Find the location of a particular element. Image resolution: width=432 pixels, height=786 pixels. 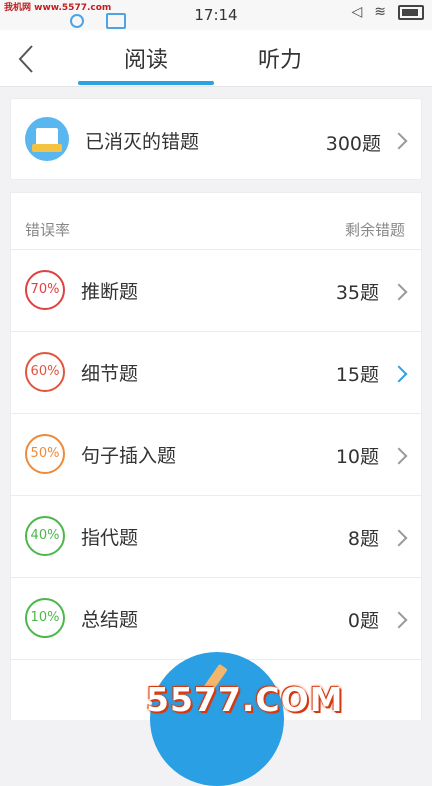

remaining-errors-header: 剩余错题 is located at coordinates (374, 230).